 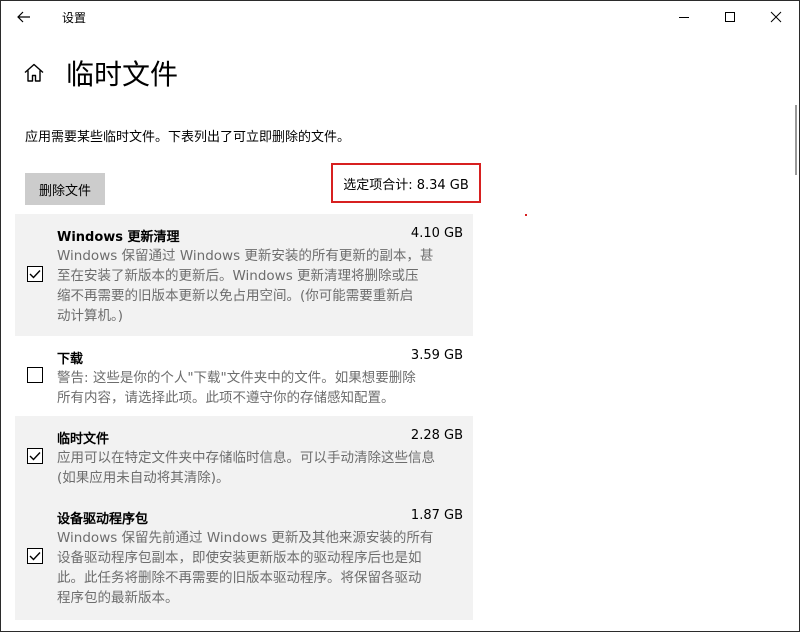 I want to click on item-size: 1.87 GB, so click(x=436, y=515).